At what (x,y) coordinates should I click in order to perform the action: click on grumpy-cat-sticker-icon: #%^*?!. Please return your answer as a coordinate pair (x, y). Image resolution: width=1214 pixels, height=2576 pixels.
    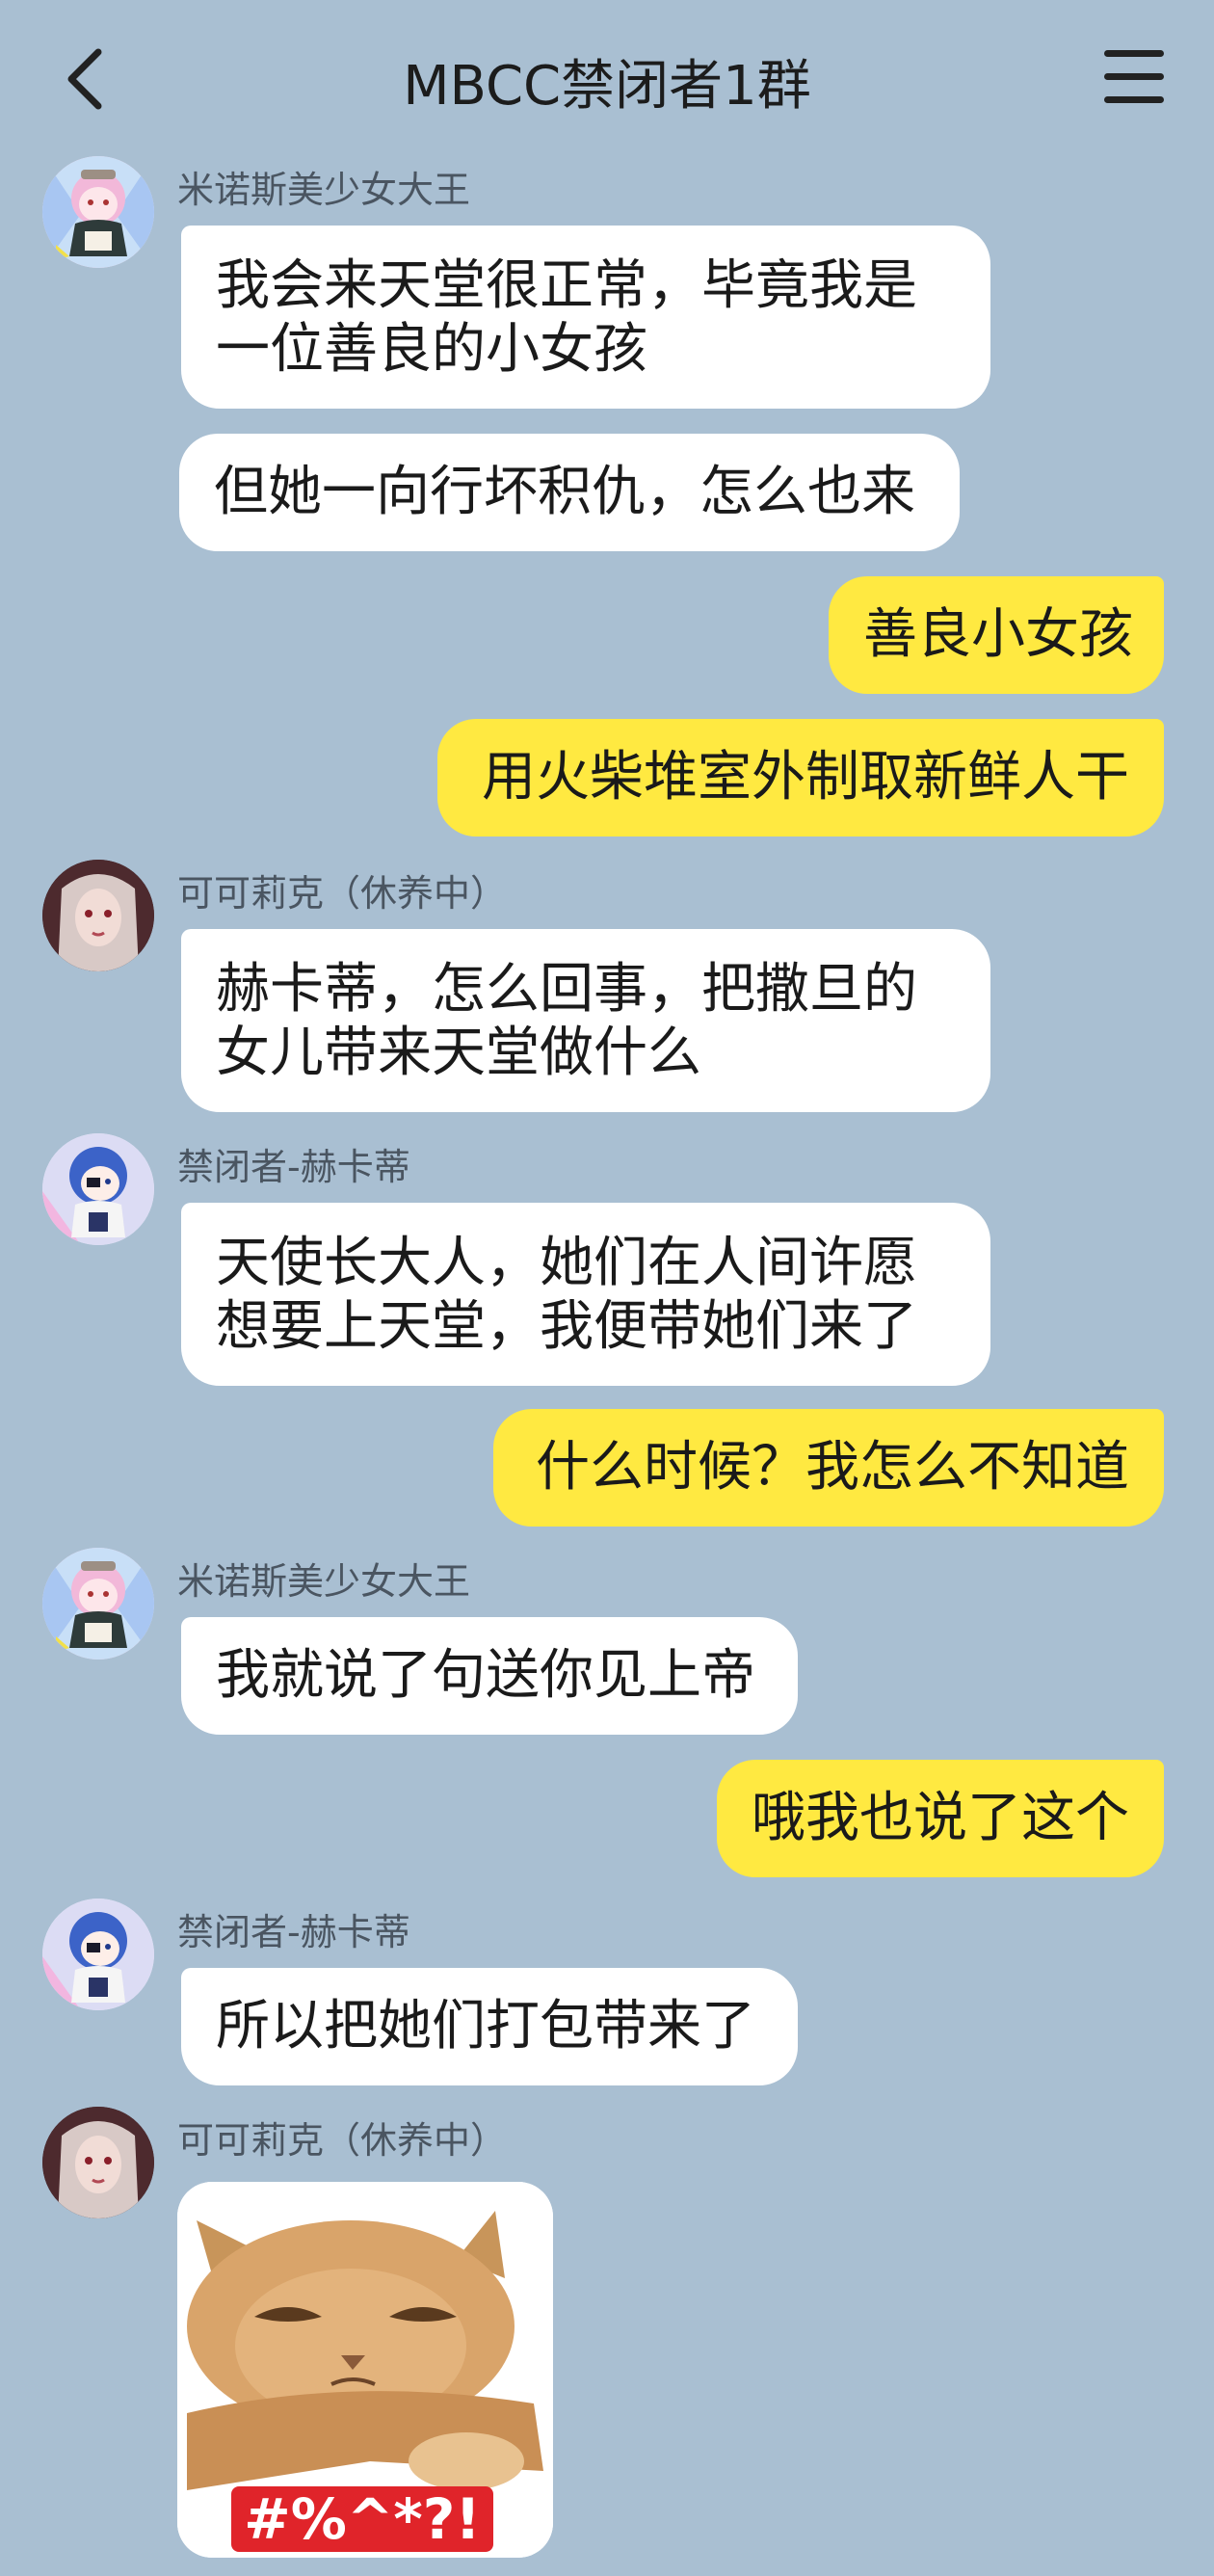
    Looking at the image, I should click on (365, 2370).